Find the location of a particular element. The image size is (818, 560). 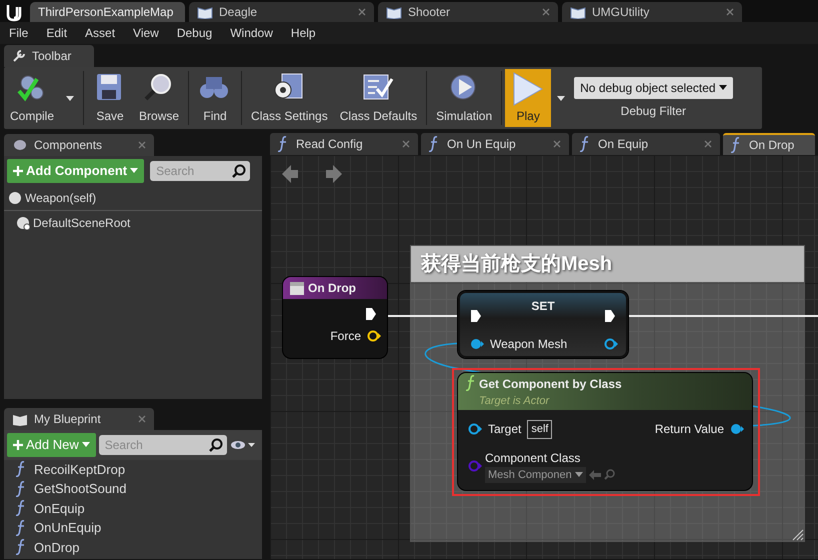

graph-tab: Read Config is located at coordinates (344, 144).